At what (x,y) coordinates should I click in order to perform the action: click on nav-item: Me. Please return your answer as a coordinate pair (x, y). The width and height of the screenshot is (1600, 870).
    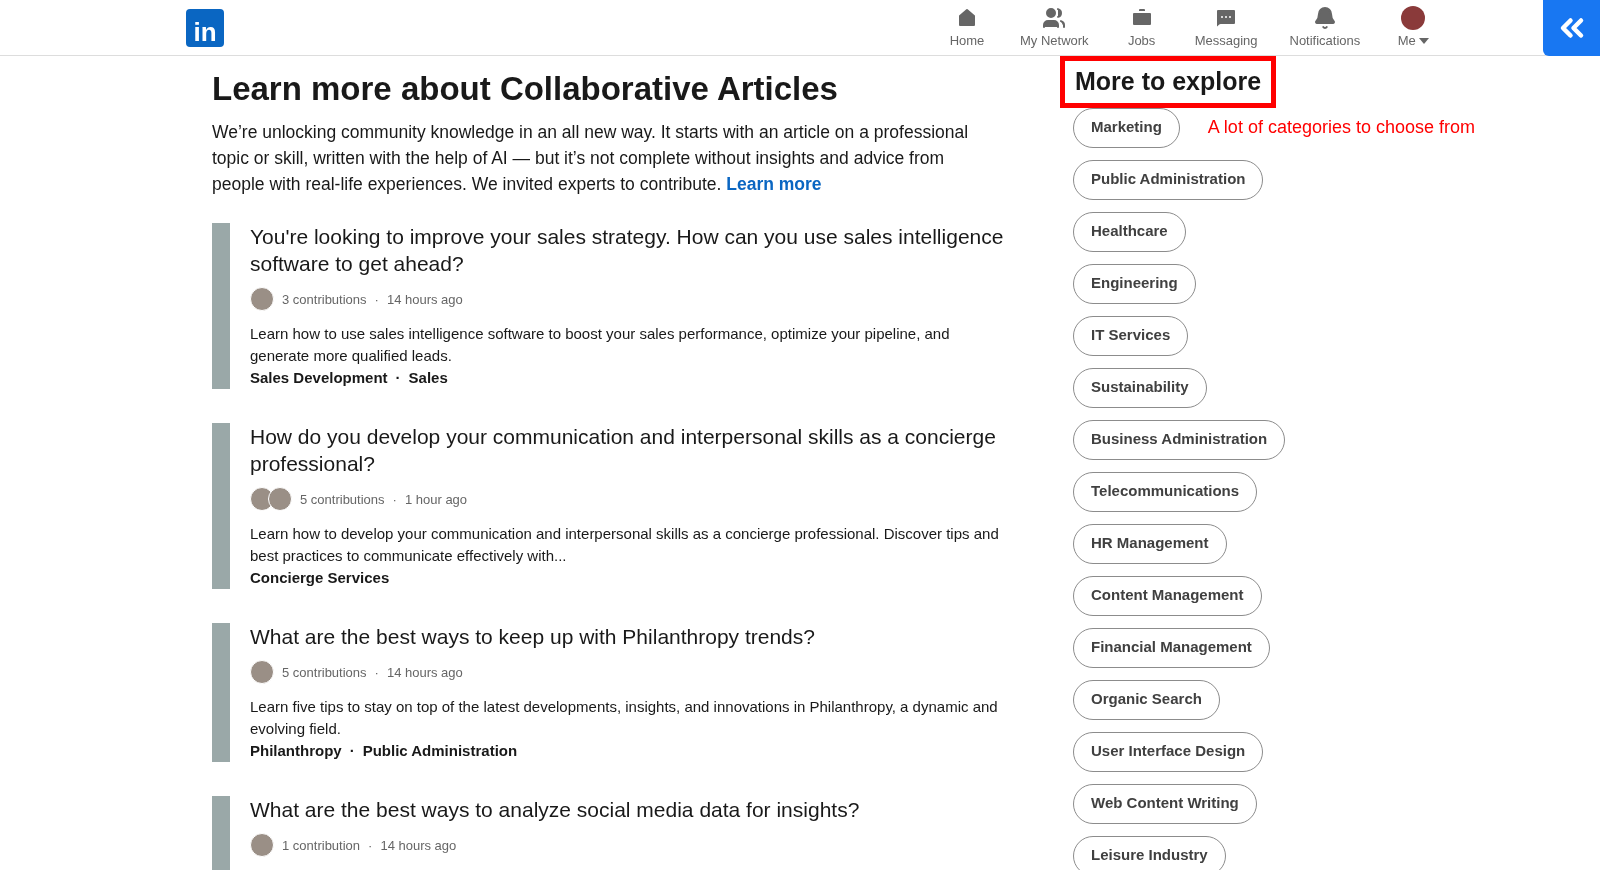
    Looking at the image, I should click on (1413, 27).